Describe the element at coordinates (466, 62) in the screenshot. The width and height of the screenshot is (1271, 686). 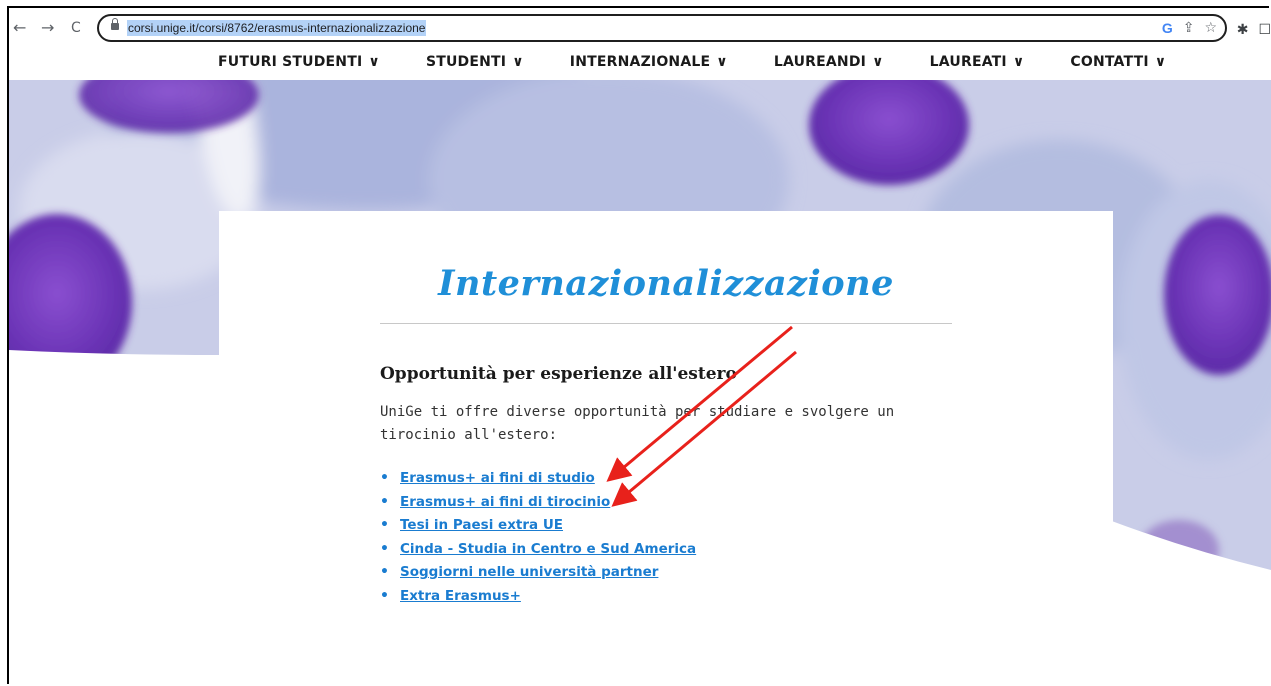
I see `menu-label: STUDENTI` at that location.